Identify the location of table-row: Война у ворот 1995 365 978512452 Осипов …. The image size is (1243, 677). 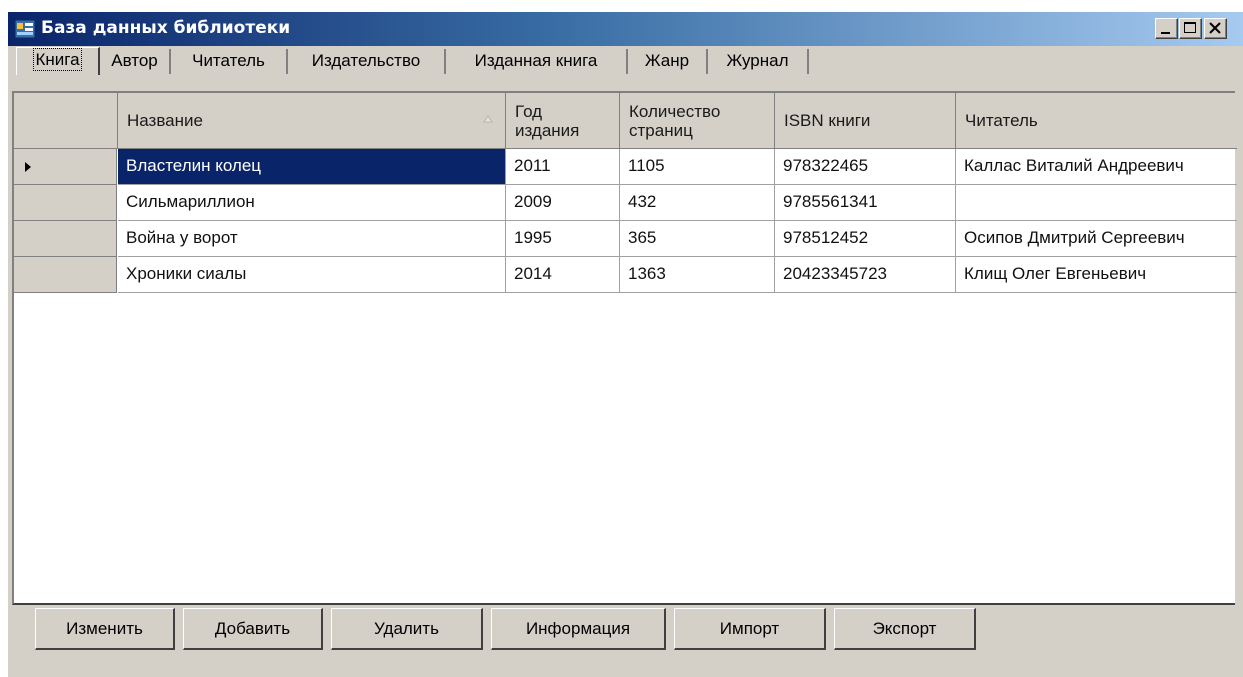
(625, 239).